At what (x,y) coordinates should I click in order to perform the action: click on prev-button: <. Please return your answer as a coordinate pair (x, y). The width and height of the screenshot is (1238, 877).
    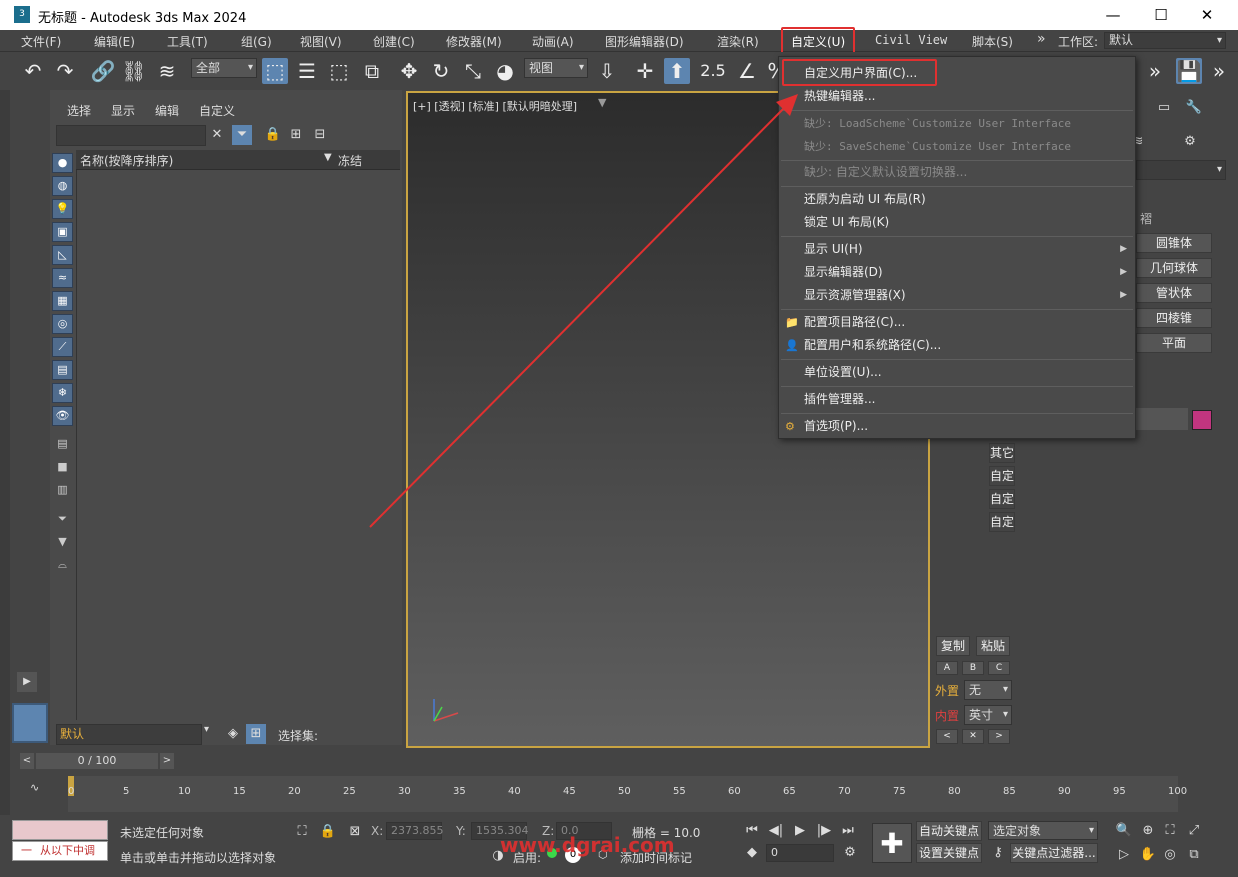
    Looking at the image, I should click on (947, 736).